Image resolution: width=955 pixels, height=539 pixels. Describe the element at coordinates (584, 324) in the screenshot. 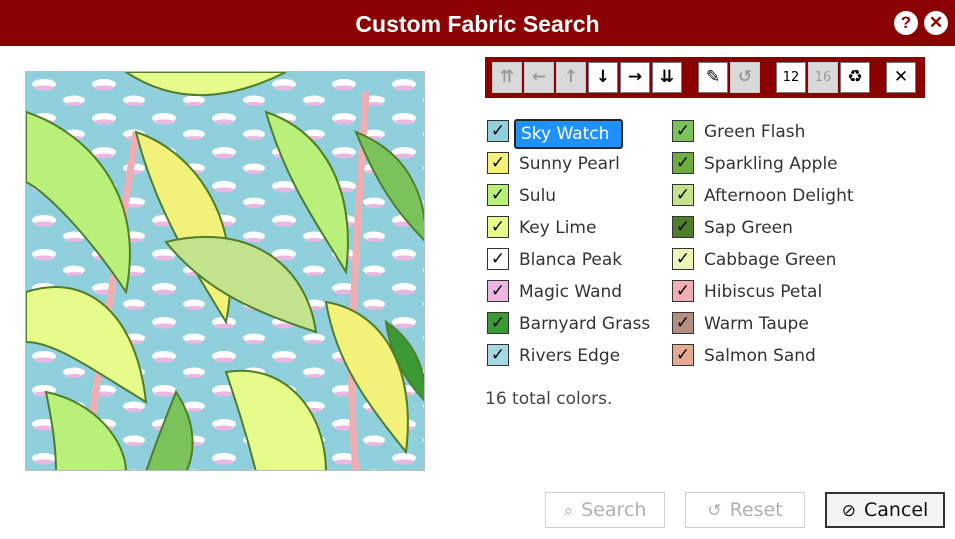

I see `color-label: Barnyard Grass` at that location.